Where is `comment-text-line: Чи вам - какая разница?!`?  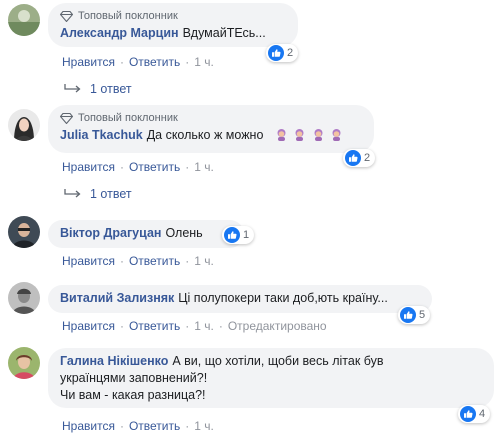 comment-text-line: Чи вам - какая разница?! is located at coordinates (133, 395).